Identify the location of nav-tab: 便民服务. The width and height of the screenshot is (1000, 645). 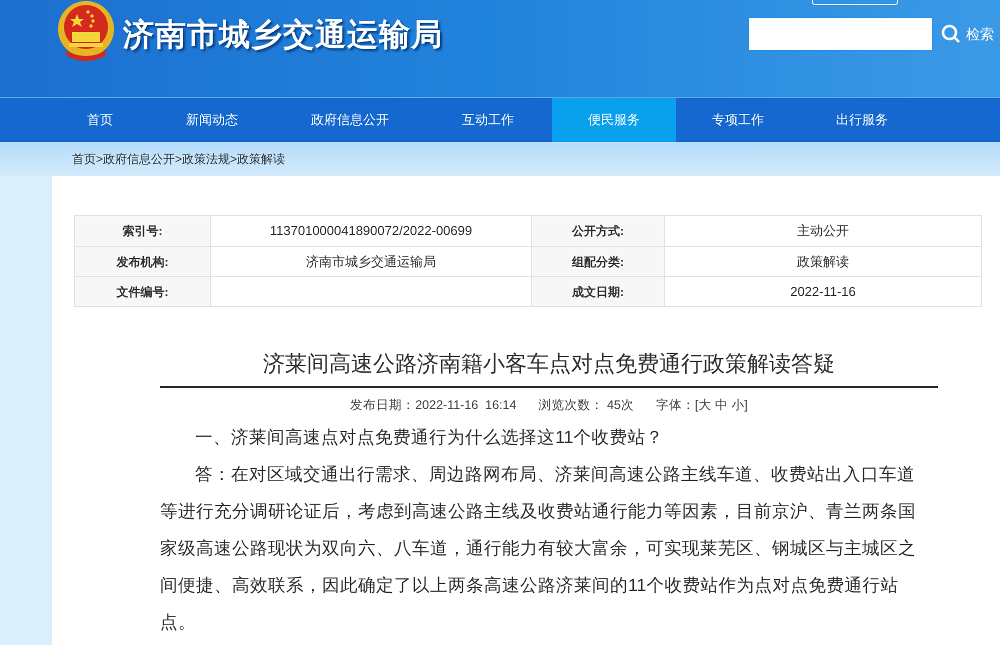
(614, 120).